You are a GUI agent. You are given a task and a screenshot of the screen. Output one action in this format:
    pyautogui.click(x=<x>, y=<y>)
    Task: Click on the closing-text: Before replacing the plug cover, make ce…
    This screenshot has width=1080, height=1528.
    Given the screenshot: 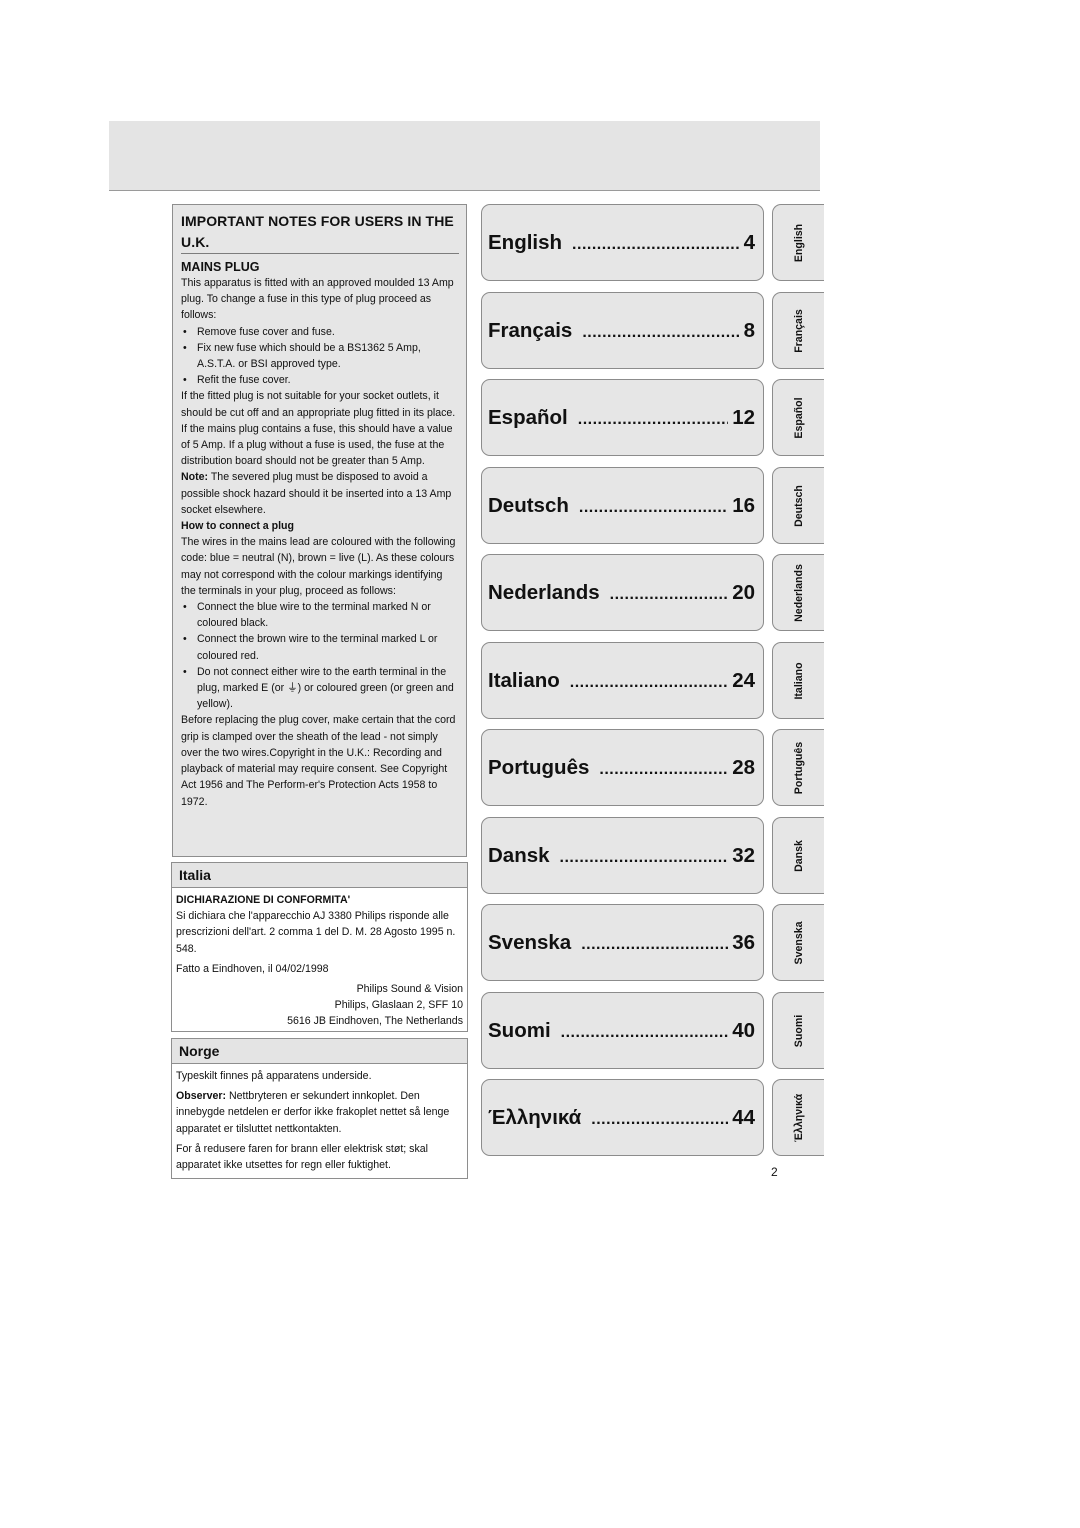 What is the action you would take?
    pyautogui.click(x=318, y=761)
    